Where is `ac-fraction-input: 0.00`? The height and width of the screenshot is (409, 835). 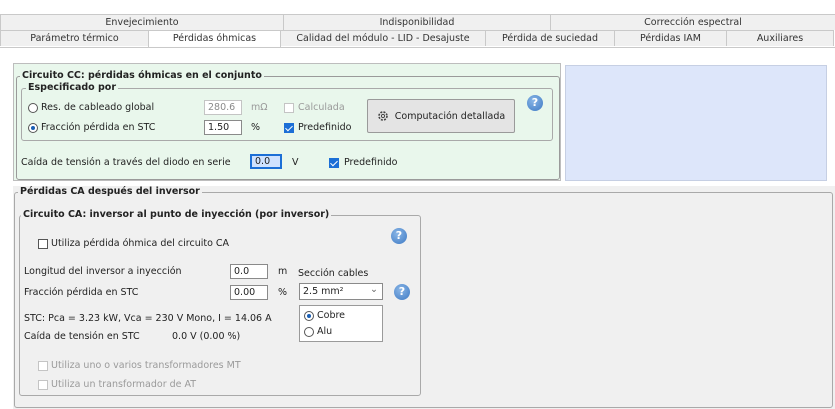
ac-fraction-input: 0.00 is located at coordinates (249, 292).